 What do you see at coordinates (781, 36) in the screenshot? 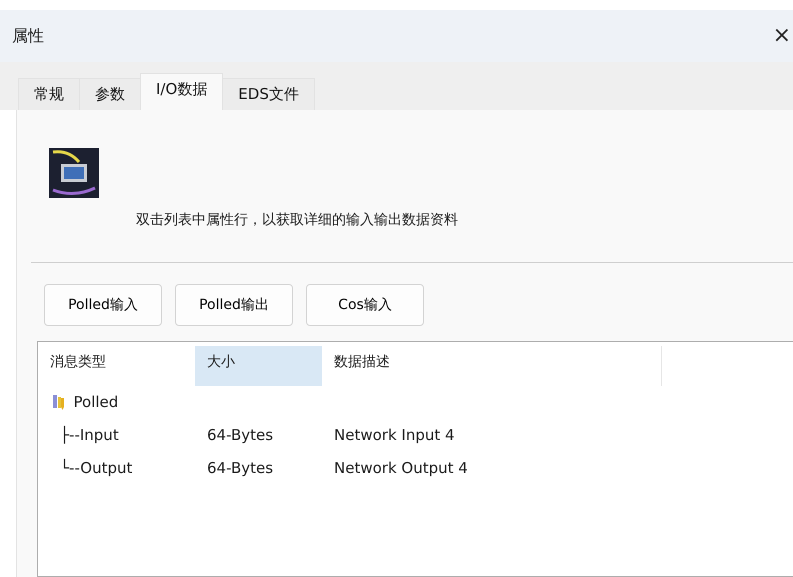
I see `close-button: ×` at bounding box center [781, 36].